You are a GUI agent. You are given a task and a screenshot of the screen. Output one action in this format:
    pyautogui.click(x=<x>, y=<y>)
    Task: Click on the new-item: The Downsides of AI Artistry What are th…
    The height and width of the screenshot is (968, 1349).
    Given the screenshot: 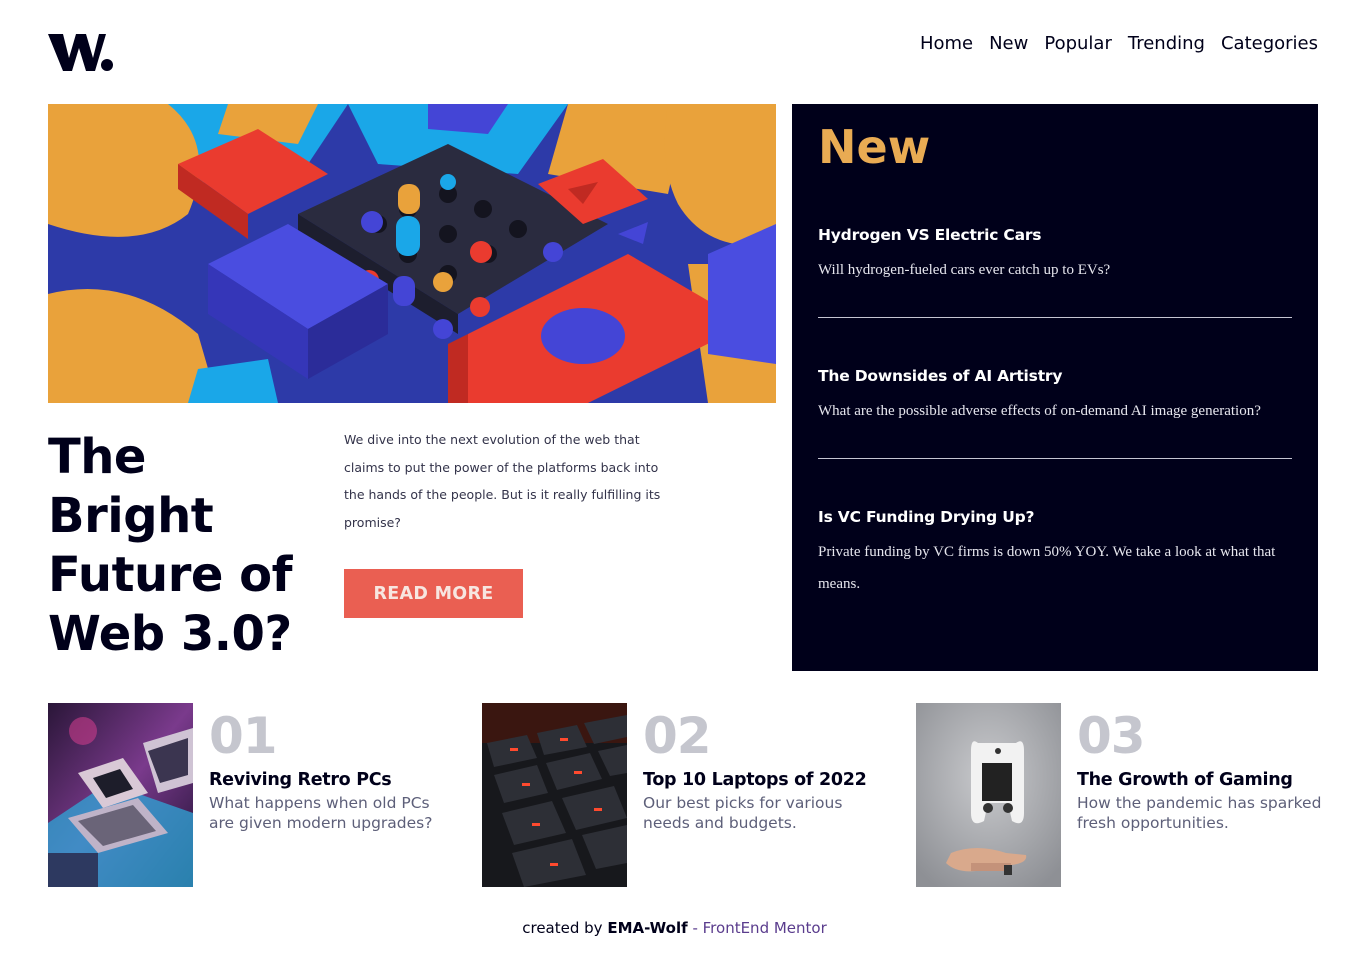 What is the action you would take?
    pyautogui.click(x=1055, y=397)
    